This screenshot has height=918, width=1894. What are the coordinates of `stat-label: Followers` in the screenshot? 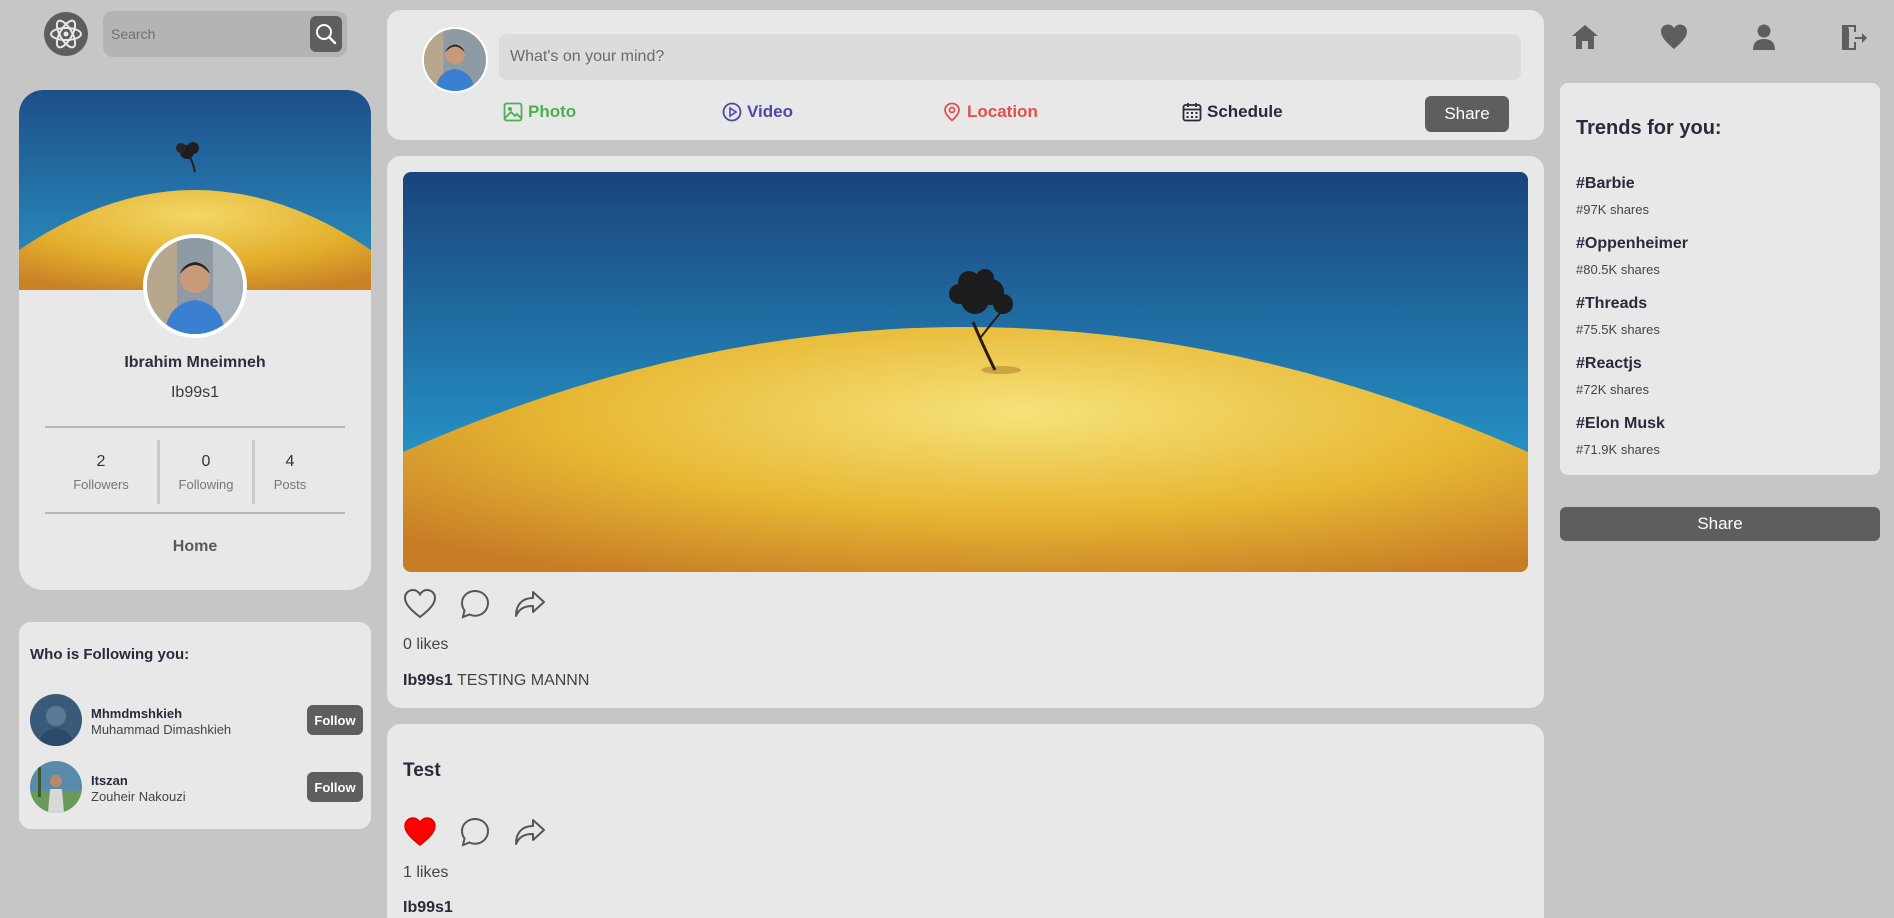 It's located at (101, 484).